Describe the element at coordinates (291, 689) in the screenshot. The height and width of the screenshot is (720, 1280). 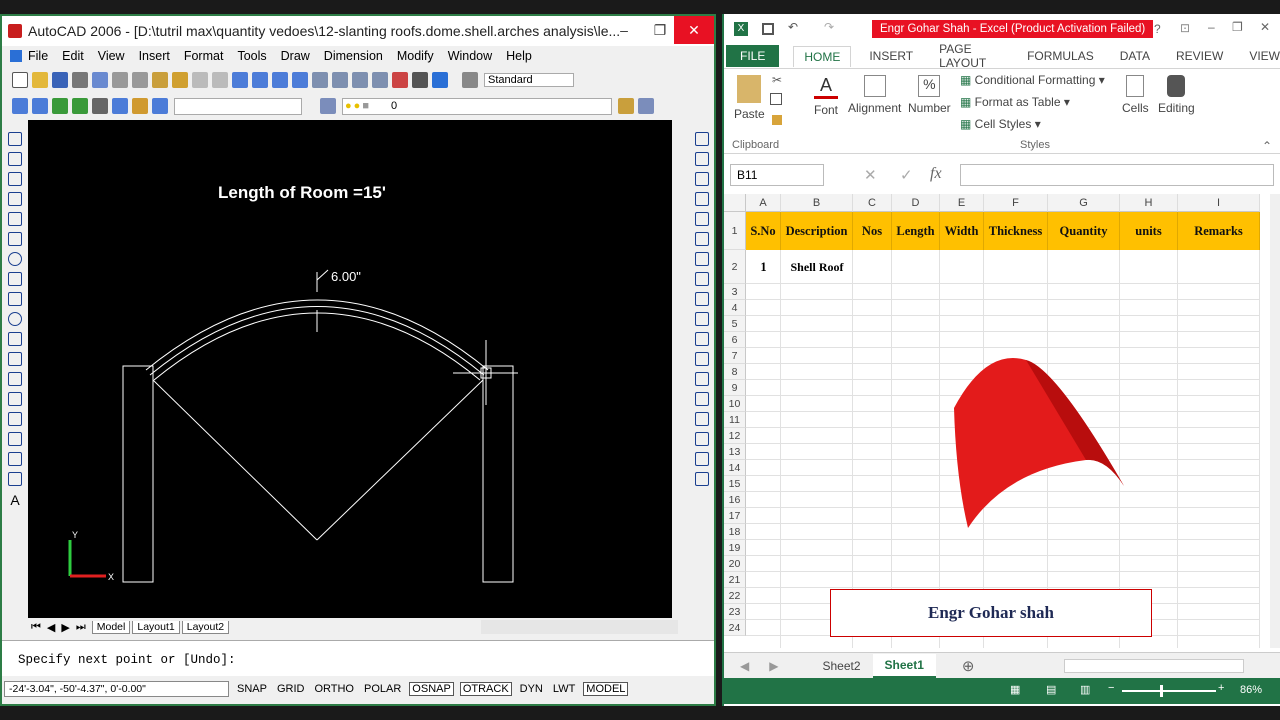
I see `grid-toggle: GRID` at that location.